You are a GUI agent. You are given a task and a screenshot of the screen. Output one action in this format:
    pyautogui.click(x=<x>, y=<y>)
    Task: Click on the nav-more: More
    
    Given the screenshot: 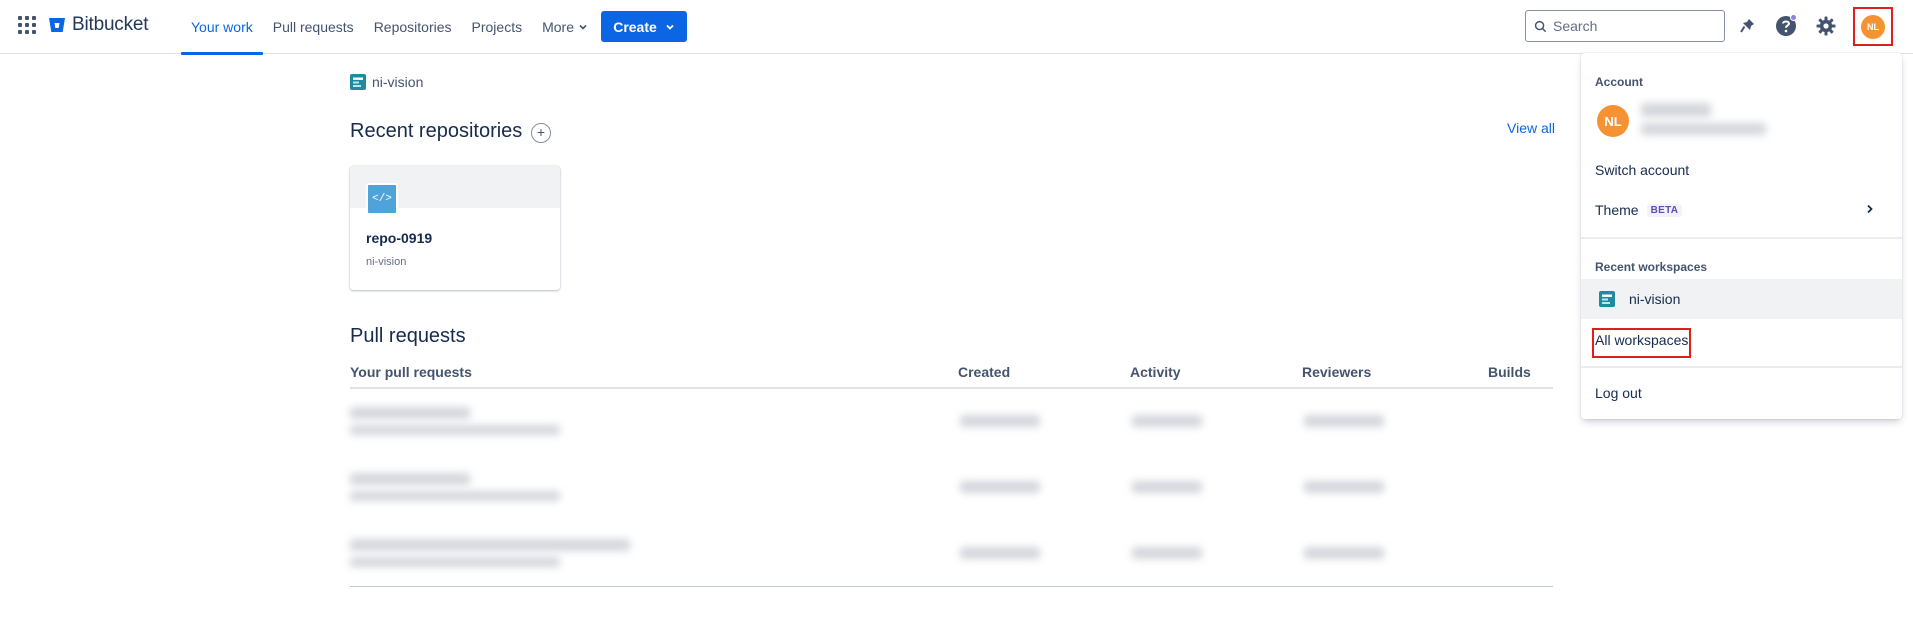 What is the action you would take?
    pyautogui.click(x=565, y=27)
    